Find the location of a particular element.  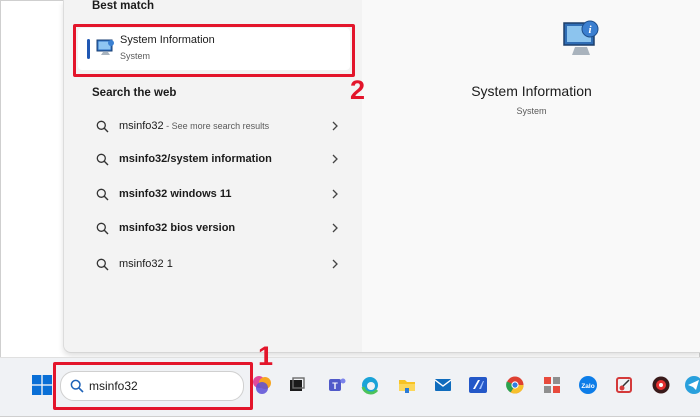

web-result-label: msinfo32 windows 11 is located at coordinates (175, 194).